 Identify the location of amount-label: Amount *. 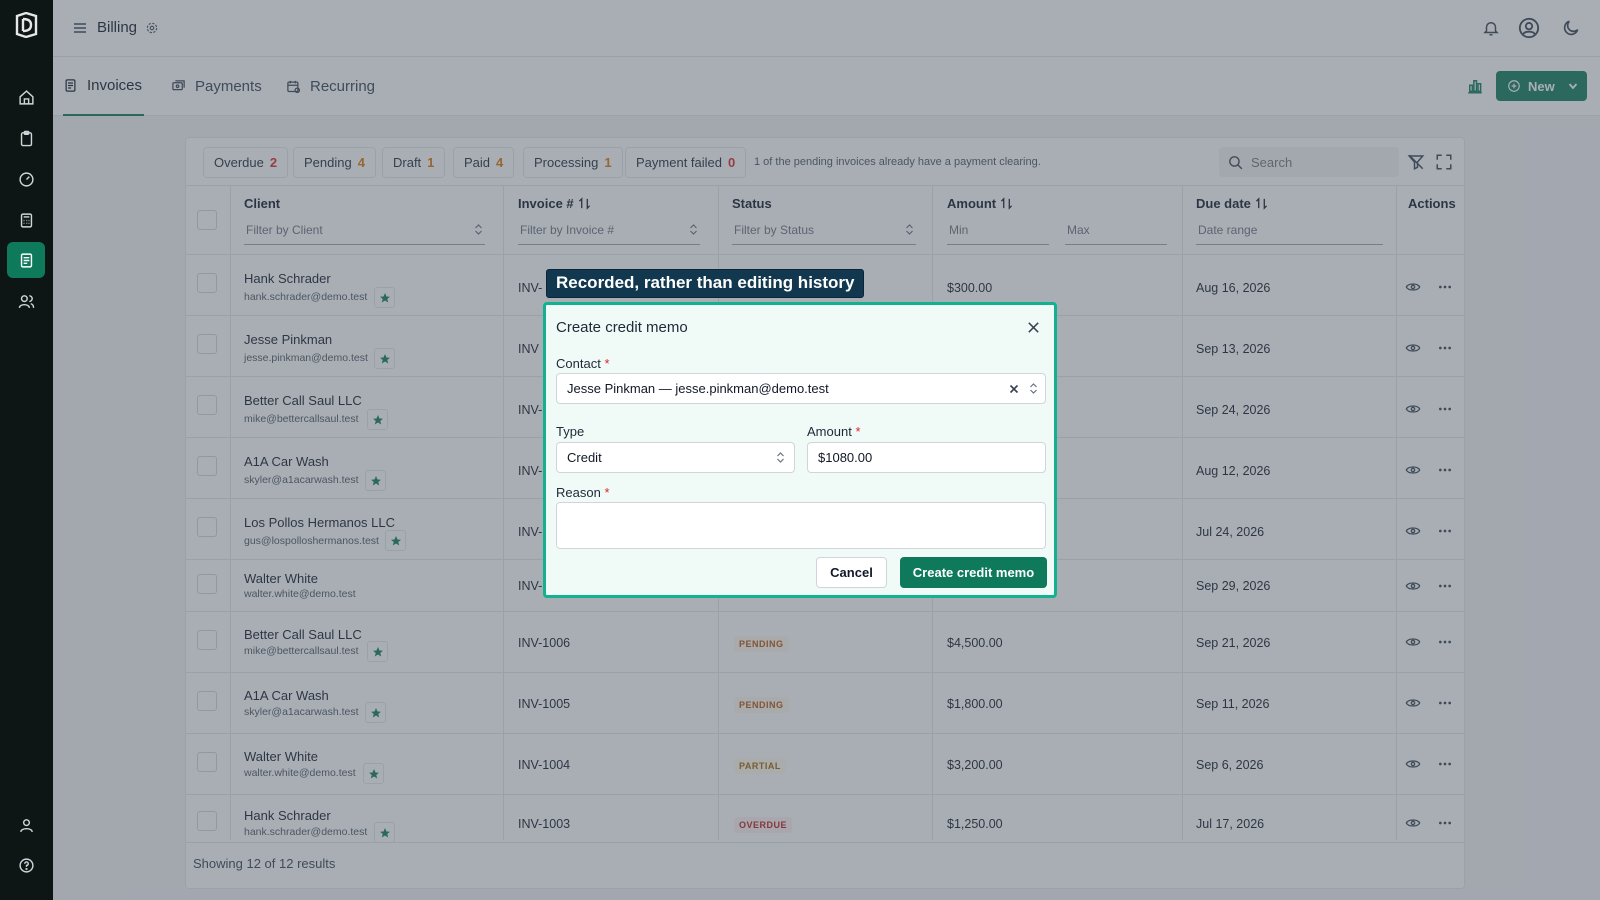
(834, 431).